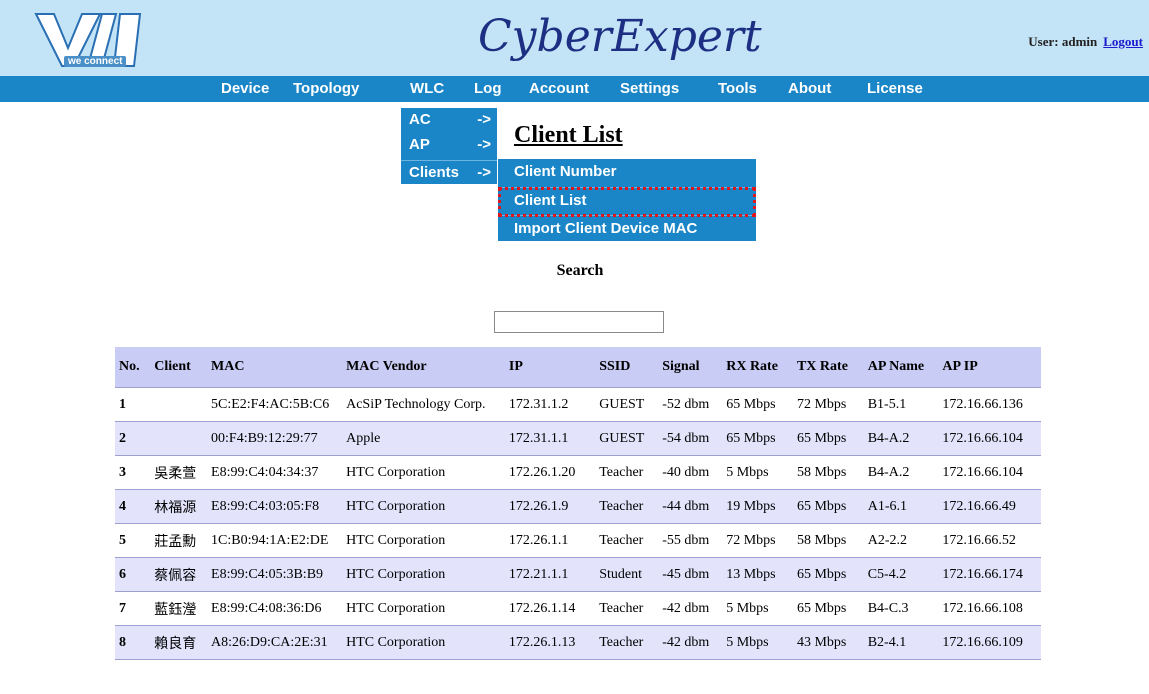 This screenshot has height=694, width=1149. Describe the element at coordinates (901, 608) in the screenshot. I see `cell-ap-name: B4-C.3` at that location.